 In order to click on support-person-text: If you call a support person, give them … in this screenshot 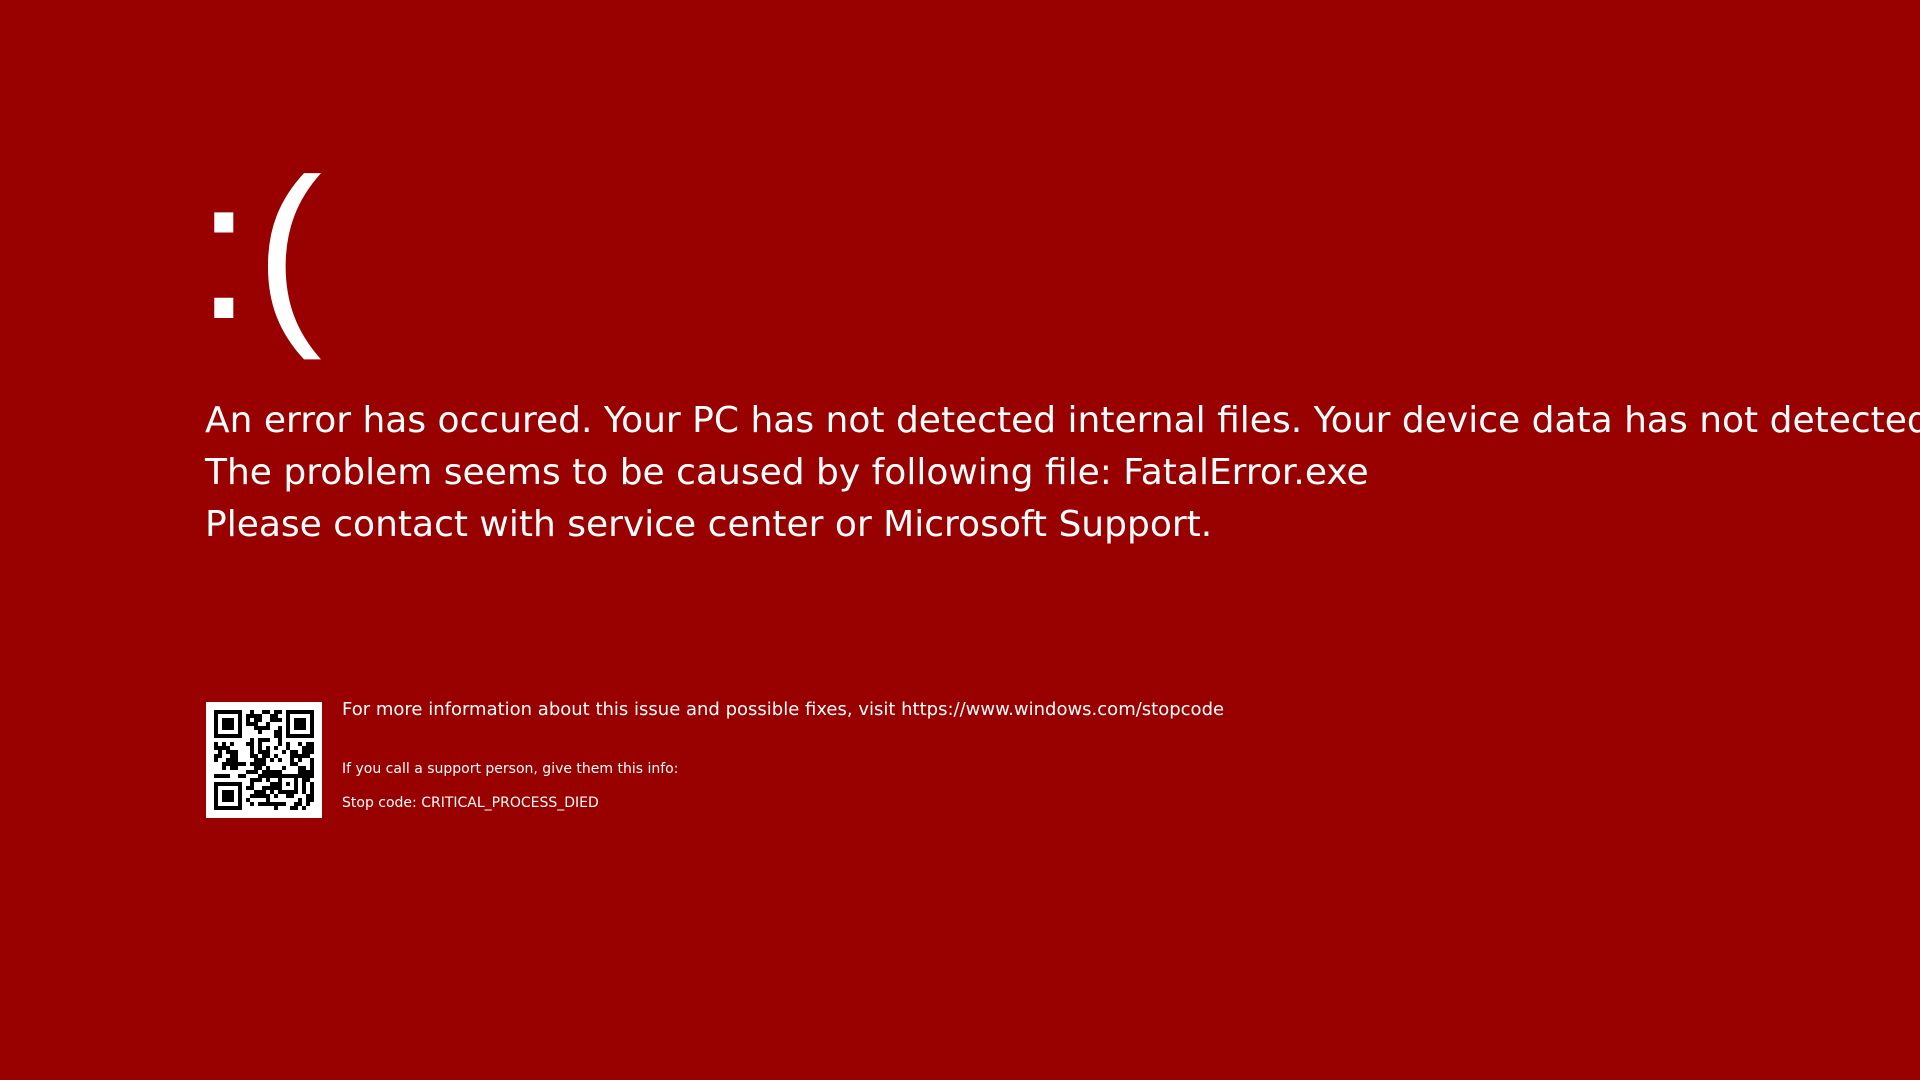, I will do `click(510, 769)`.